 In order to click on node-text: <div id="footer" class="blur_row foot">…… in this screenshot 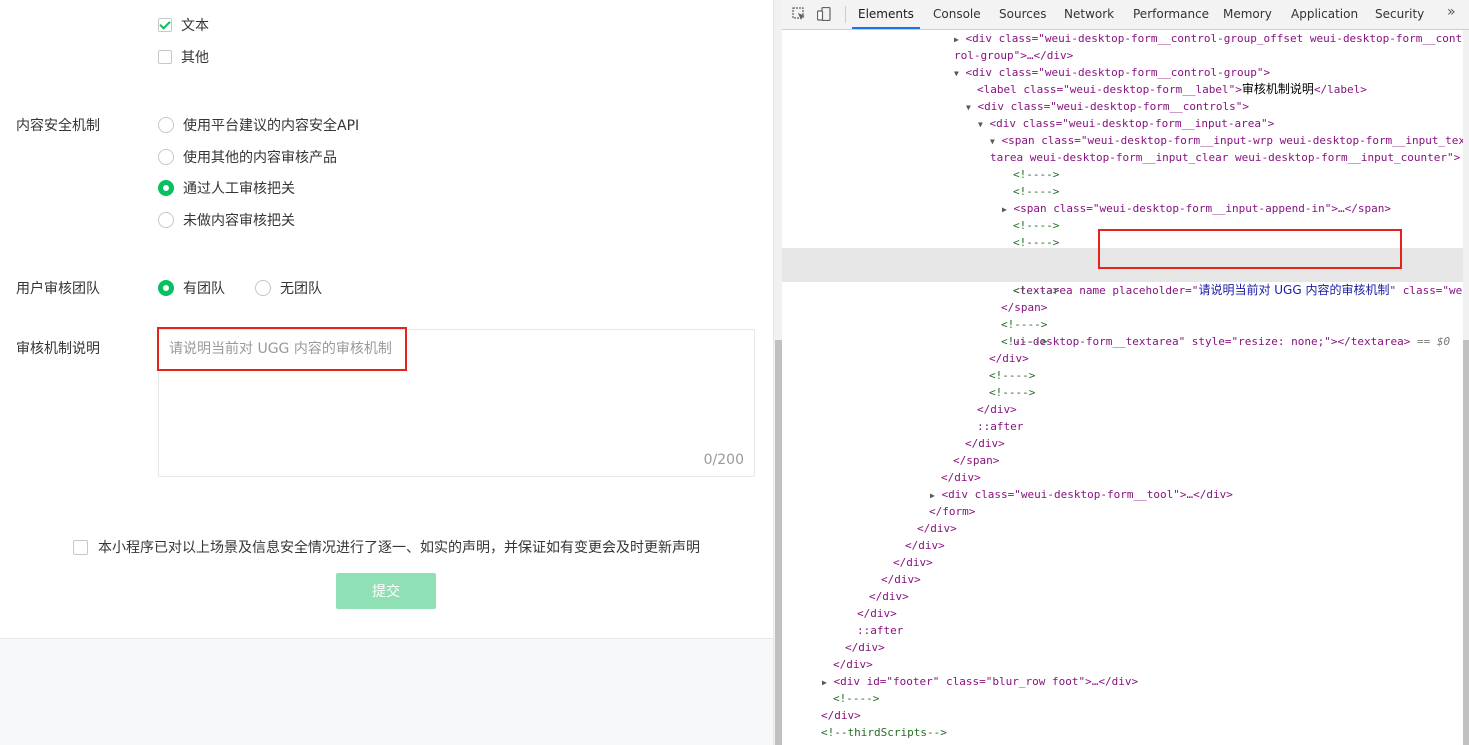, I will do `click(986, 681)`.